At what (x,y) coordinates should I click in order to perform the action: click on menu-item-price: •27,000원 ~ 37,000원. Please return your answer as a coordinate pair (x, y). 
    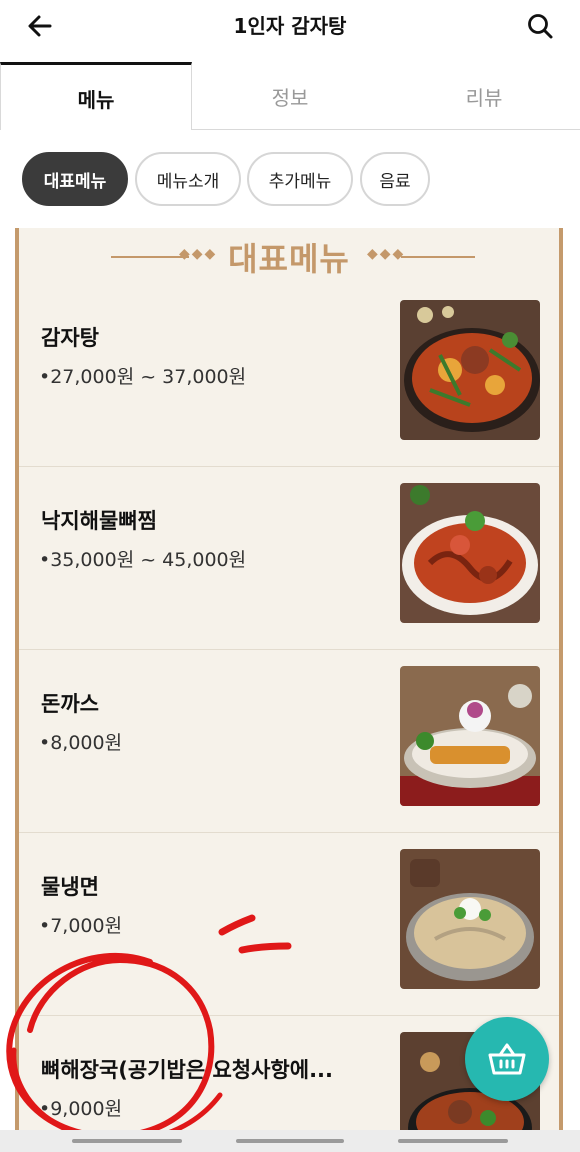
    Looking at the image, I should click on (143, 377).